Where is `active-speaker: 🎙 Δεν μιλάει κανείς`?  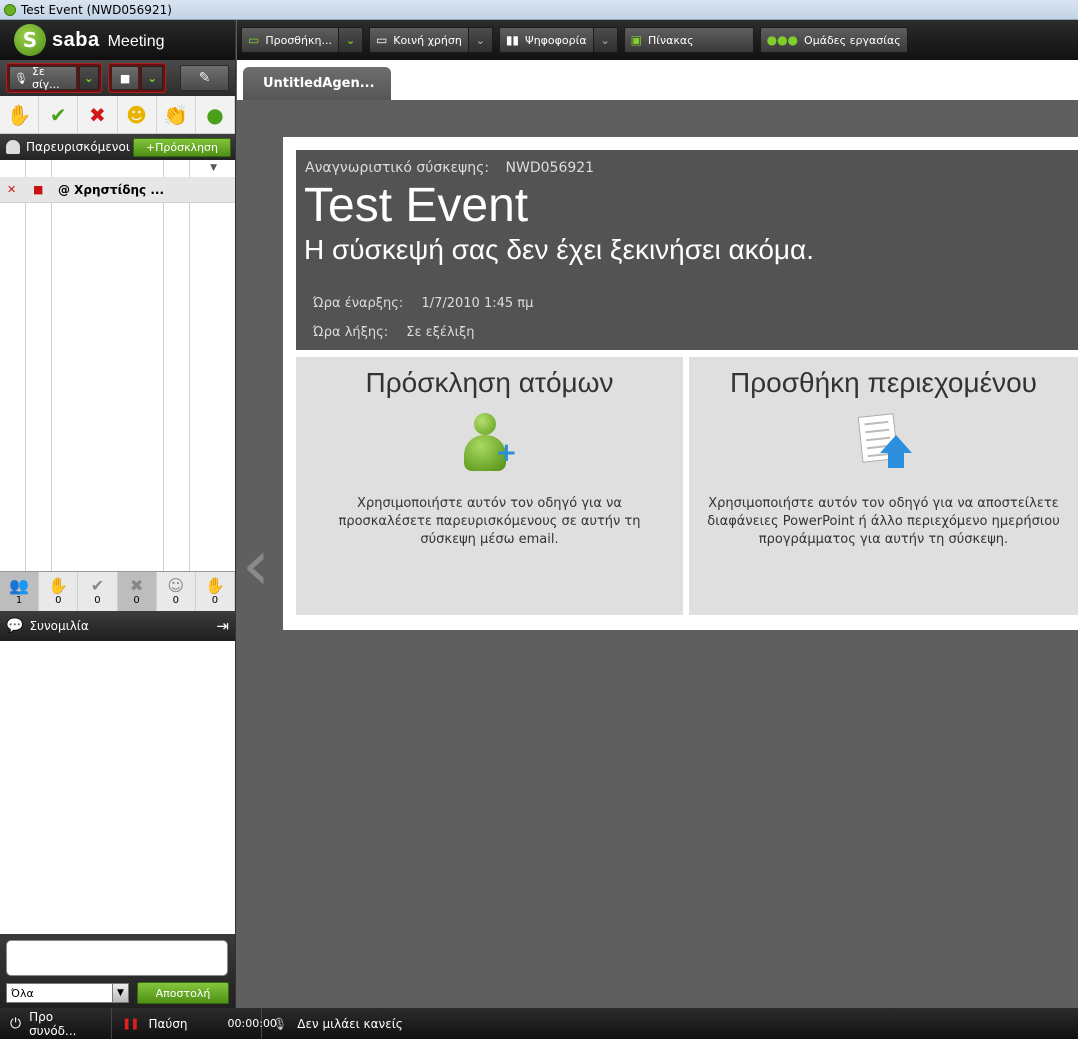 active-speaker: 🎙 Δεν μιλάει κανείς is located at coordinates (337, 1023).